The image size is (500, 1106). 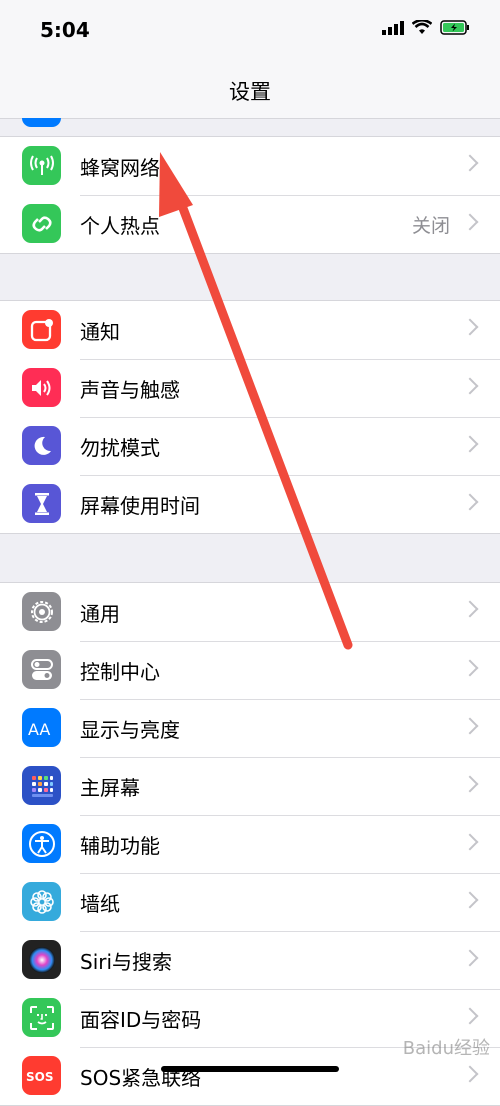 What do you see at coordinates (39, 728) in the screenshot?
I see `svg-text: AA` at bounding box center [39, 728].